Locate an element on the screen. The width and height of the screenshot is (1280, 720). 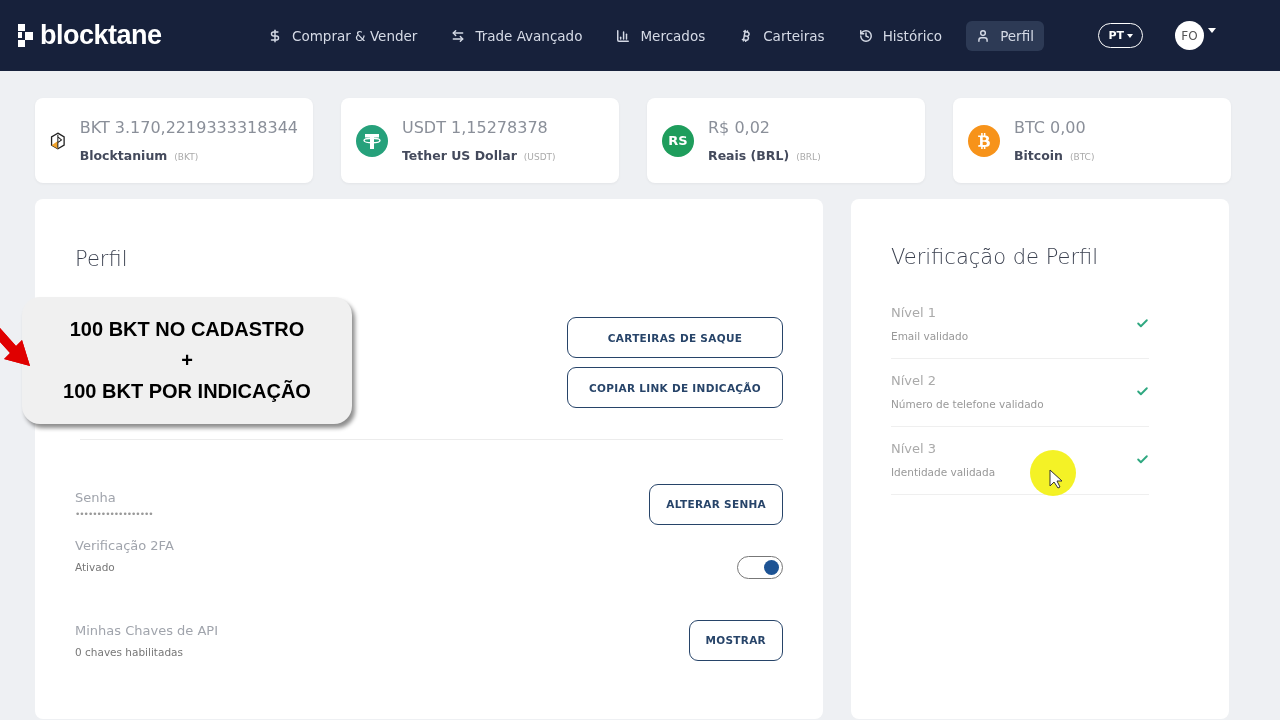
panel-title: Verificação de Perfil is located at coordinates (995, 257).